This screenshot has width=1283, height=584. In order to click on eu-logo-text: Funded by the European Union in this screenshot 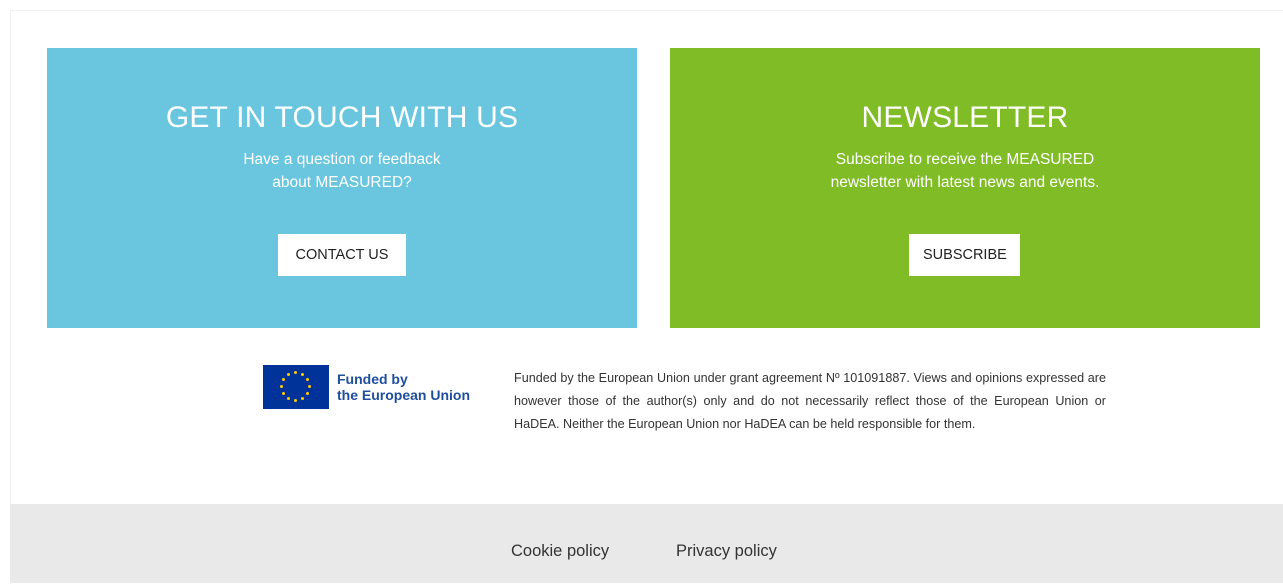, I will do `click(403, 387)`.